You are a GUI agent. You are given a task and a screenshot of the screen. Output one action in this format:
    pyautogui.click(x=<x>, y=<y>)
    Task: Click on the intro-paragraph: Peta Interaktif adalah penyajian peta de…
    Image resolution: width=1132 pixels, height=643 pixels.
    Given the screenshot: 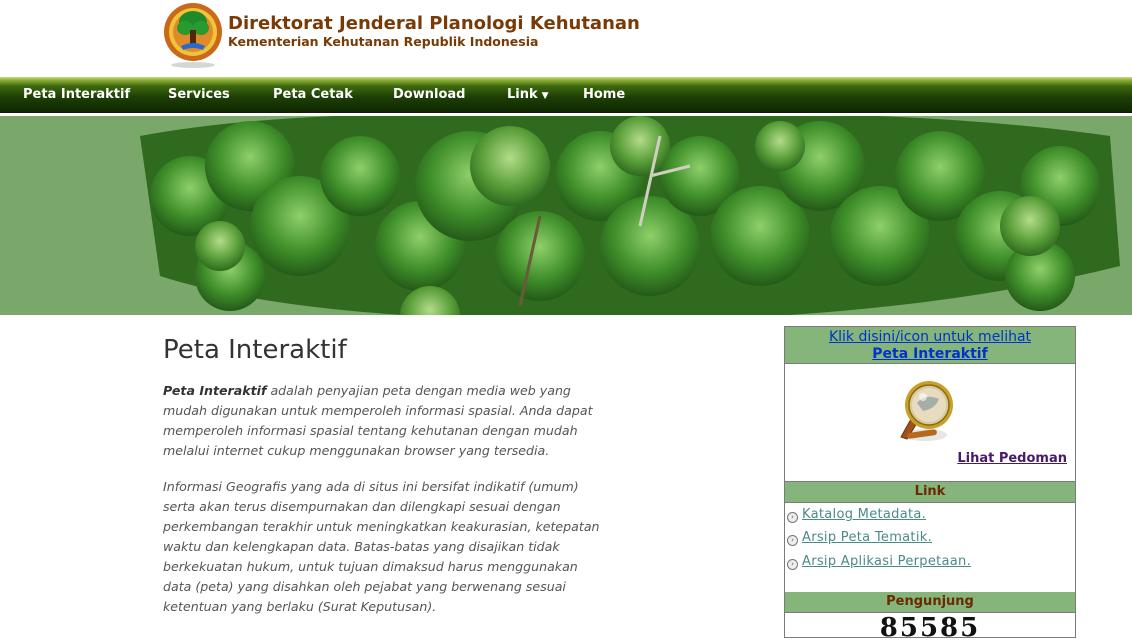 What is the action you would take?
    pyautogui.click(x=383, y=421)
    